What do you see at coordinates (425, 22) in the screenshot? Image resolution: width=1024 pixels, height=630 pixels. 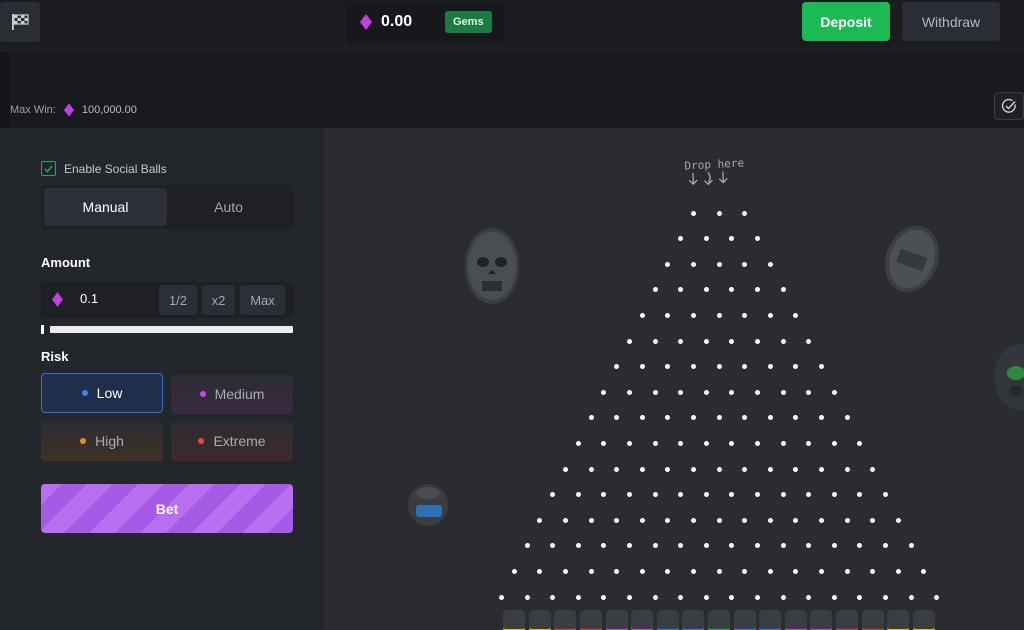 I see `balance-display: 0.00 Gems` at bounding box center [425, 22].